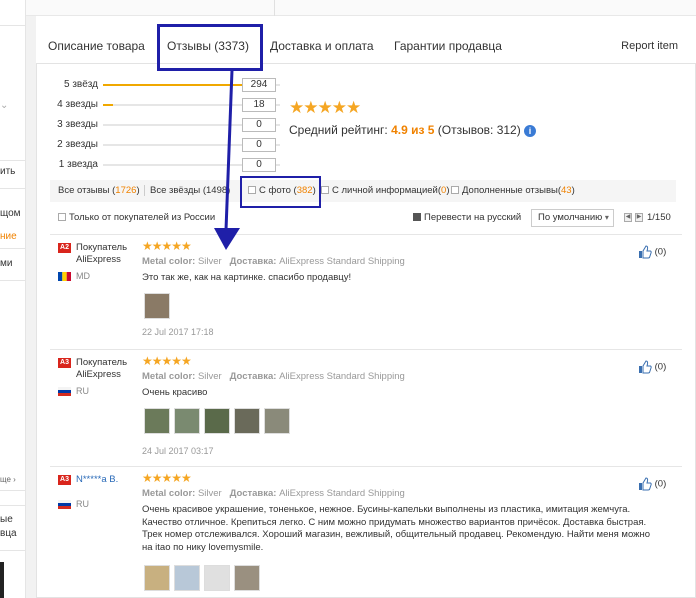 The image size is (696, 598). I want to click on top-bar, so click(361, 8).